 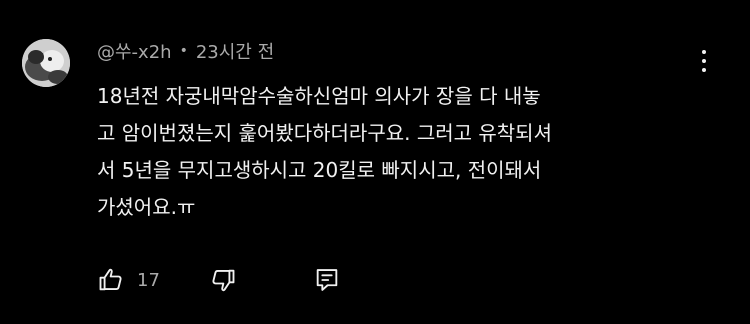 I want to click on like-button: 17, so click(x=128, y=280).